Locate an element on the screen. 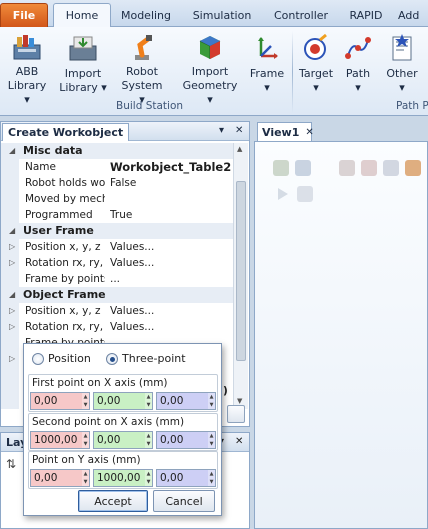 The width and height of the screenshot is (428, 529). radio-button-position is located at coordinates (38, 358).